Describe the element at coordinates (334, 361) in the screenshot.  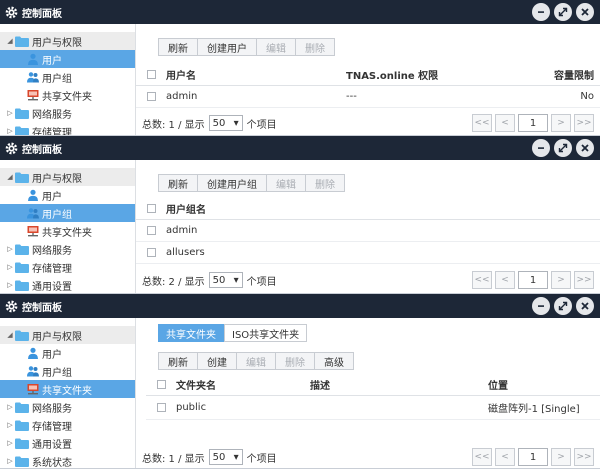
I see `advanced-button: 高级` at that location.